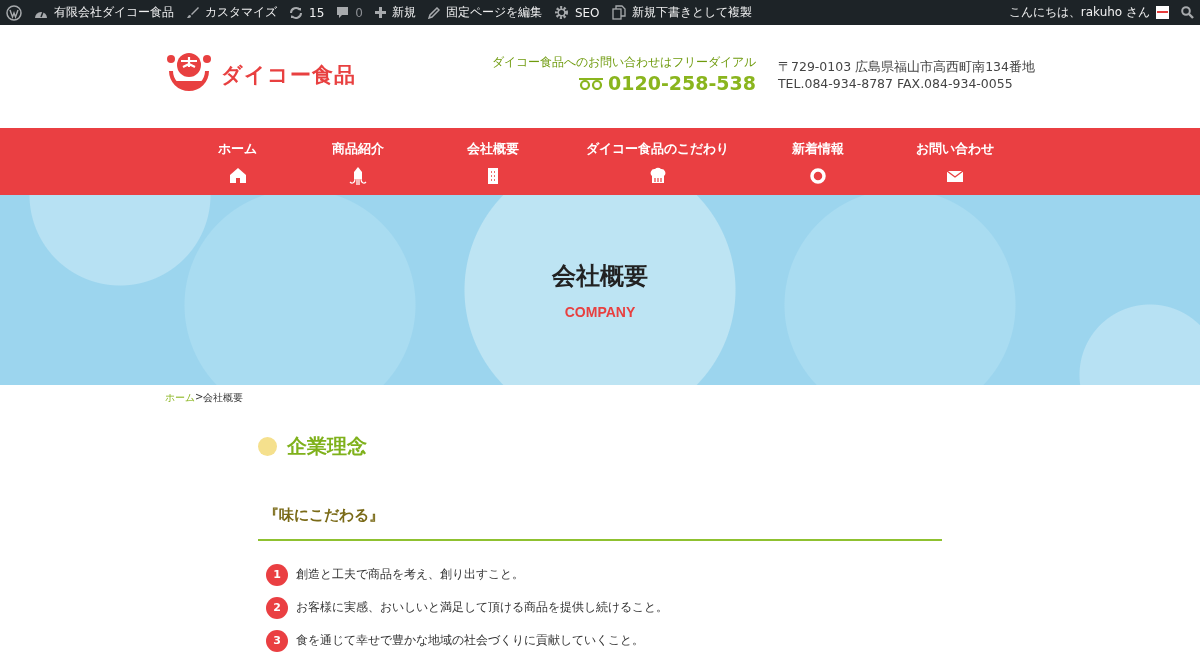 The image size is (1200, 657). I want to click on breadcrumb-link: ホーム, so click(180, 398).